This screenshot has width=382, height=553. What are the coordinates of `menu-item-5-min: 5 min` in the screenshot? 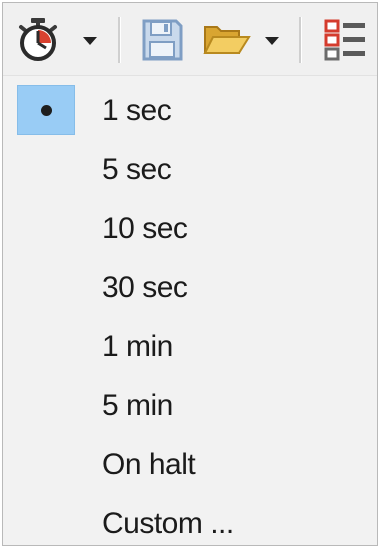 It's located at (190, 403).